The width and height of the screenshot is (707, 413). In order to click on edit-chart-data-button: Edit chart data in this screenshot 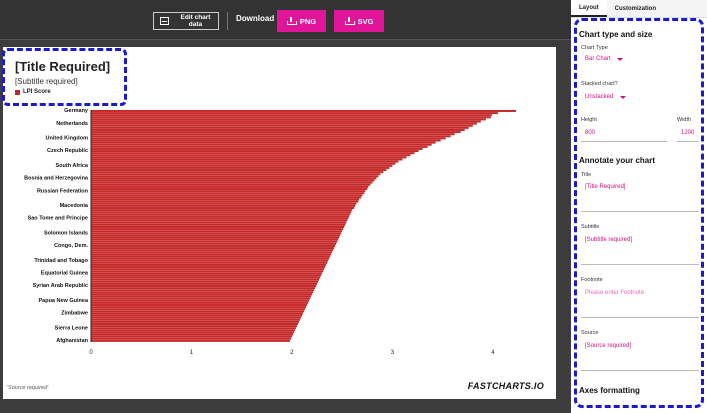, I will do `click(186, 21)`.